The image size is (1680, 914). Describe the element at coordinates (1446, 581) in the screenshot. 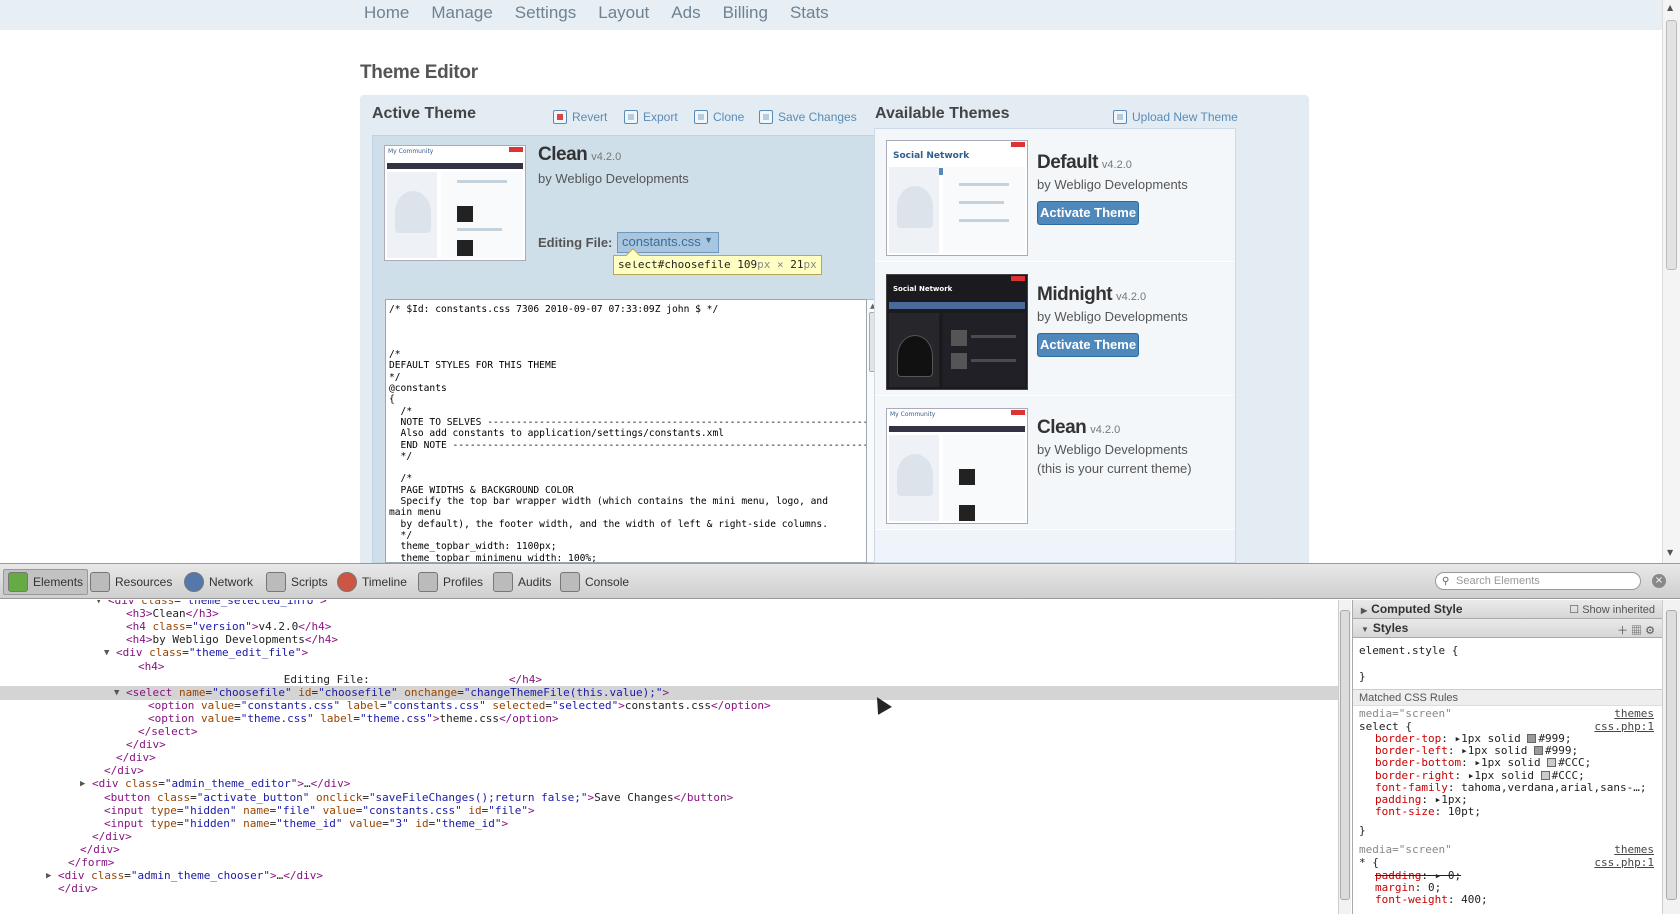

I see `search-icon: ⚲` at that location.